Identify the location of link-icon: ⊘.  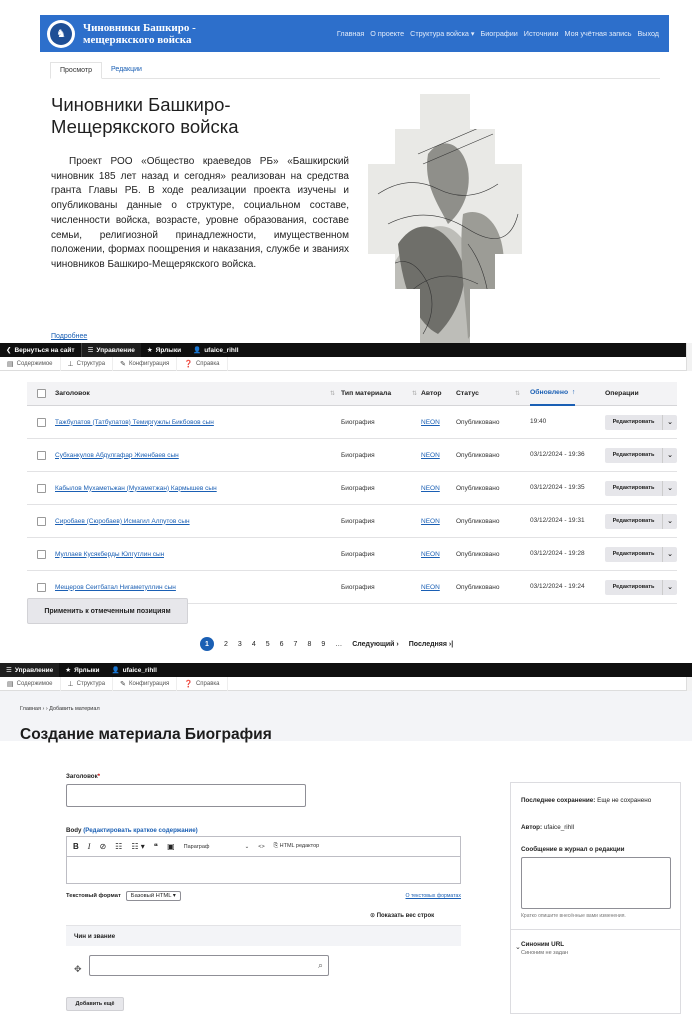
(102, 846).